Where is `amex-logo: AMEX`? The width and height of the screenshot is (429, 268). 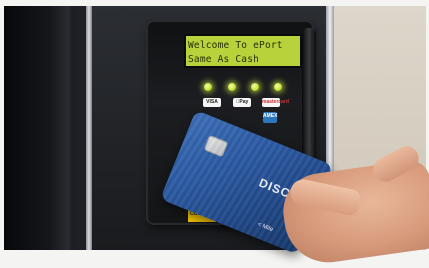
amex-logo: AMEX is located at coordinates (270, 117).